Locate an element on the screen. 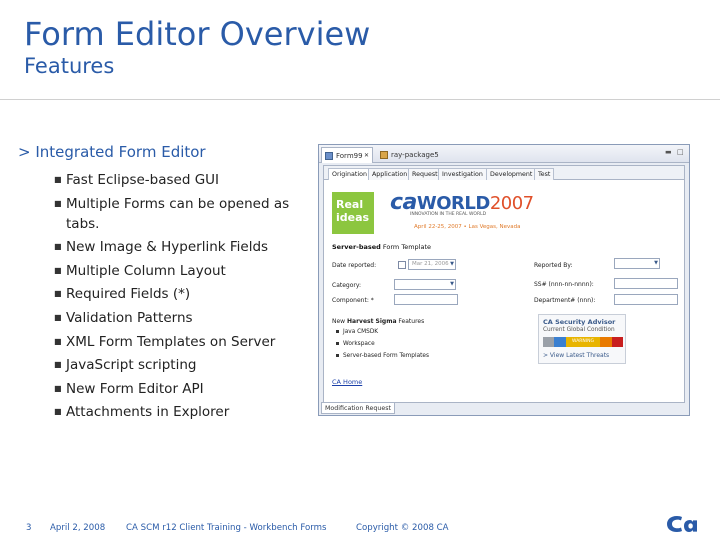 This screenshot has height=540, width=720. minimize-icon: ▬ is located at coordinates (668, 152).